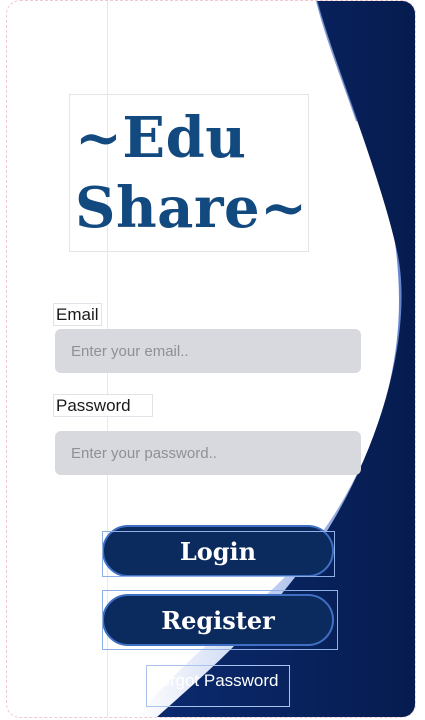 The width and height of the screenshot is (425, 720). I want to click on email-field, so click(208, 351).